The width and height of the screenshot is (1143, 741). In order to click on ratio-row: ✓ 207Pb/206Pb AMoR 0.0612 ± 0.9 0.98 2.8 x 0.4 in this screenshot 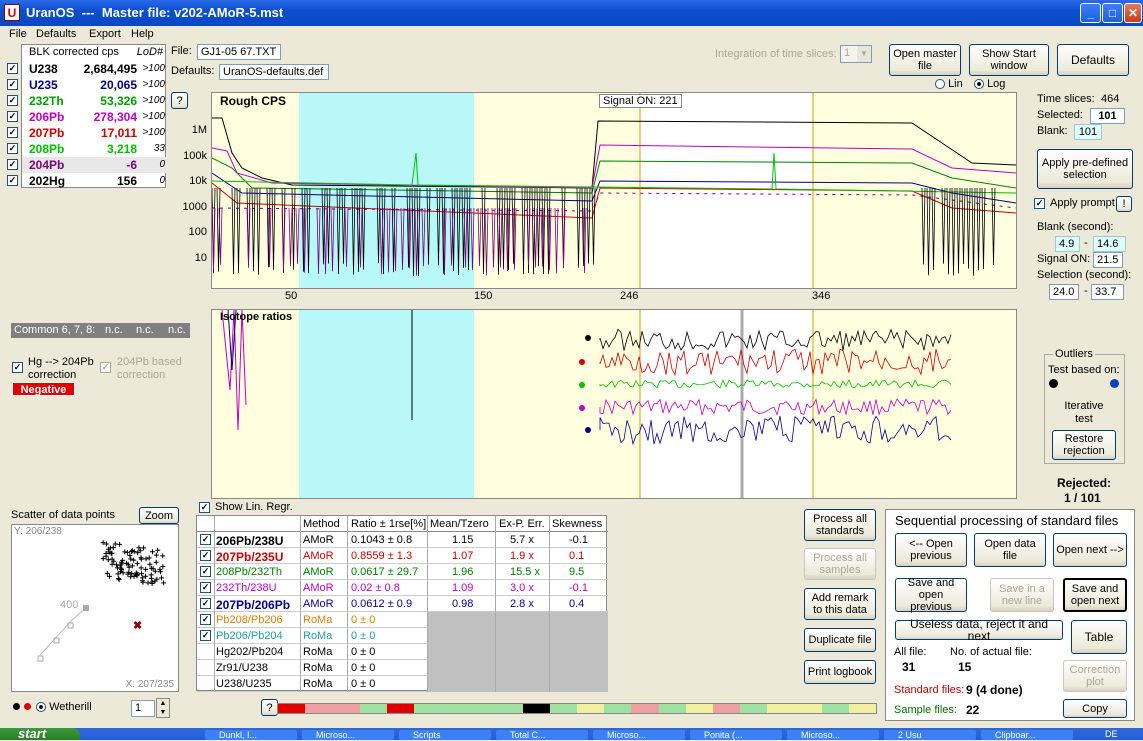, I will do `click(402, 604)`.